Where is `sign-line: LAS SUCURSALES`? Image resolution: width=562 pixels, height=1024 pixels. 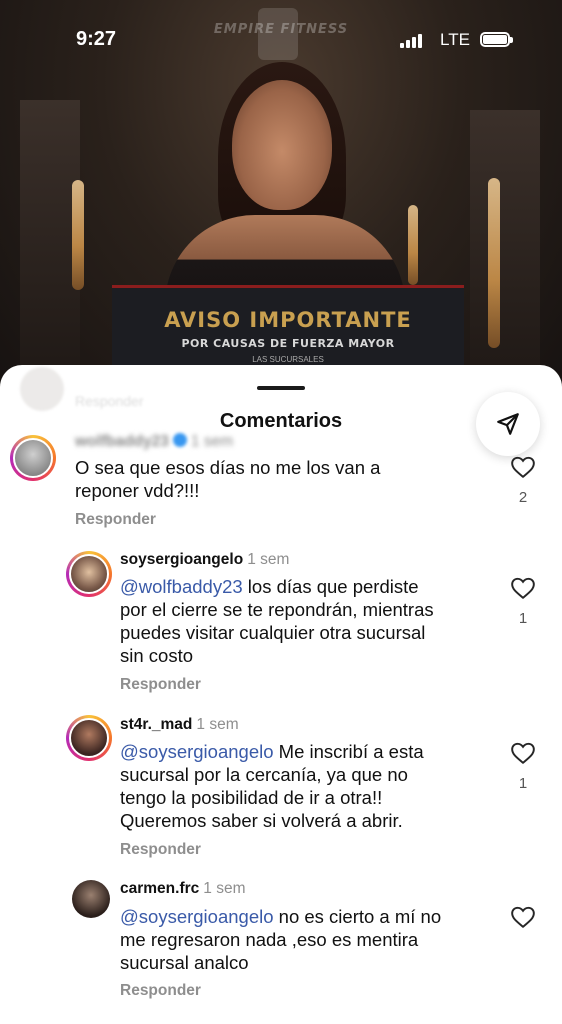
sign-line: LAS SUCURSALES is located at coordinates (288, 359).